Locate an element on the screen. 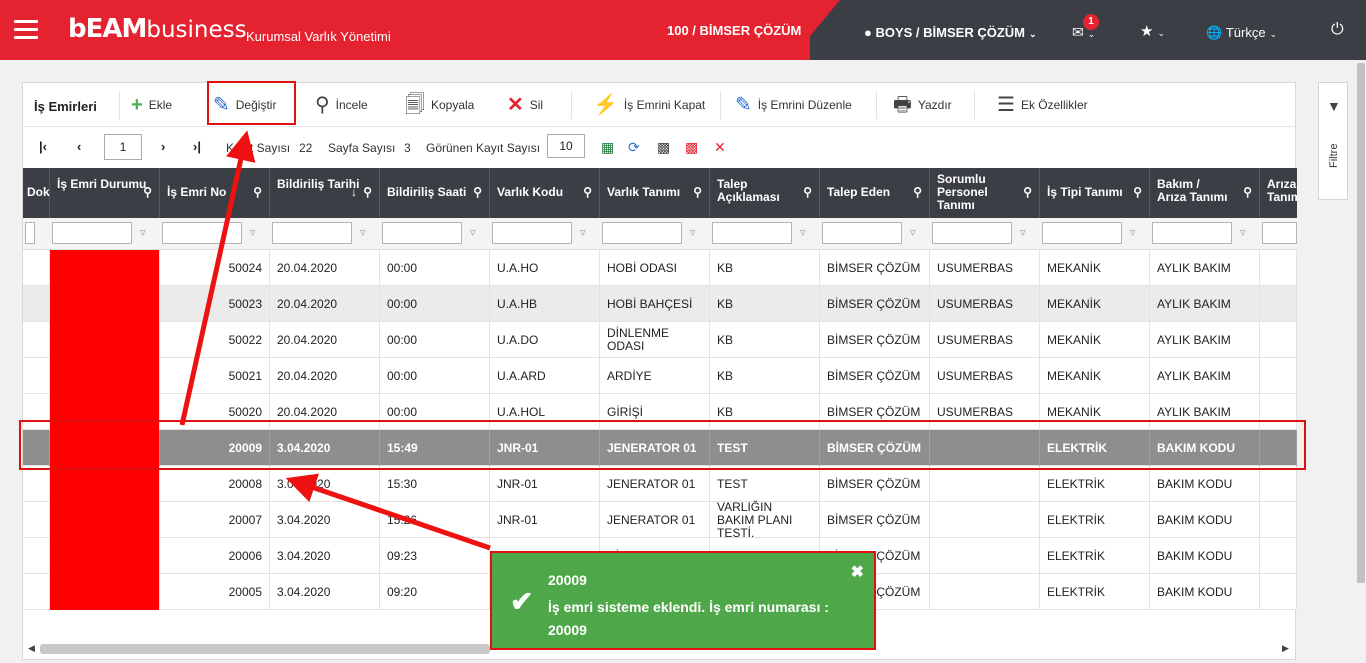 The image size is (1366, 663). filter-asset-code-input is located at coordinates (532, 233).